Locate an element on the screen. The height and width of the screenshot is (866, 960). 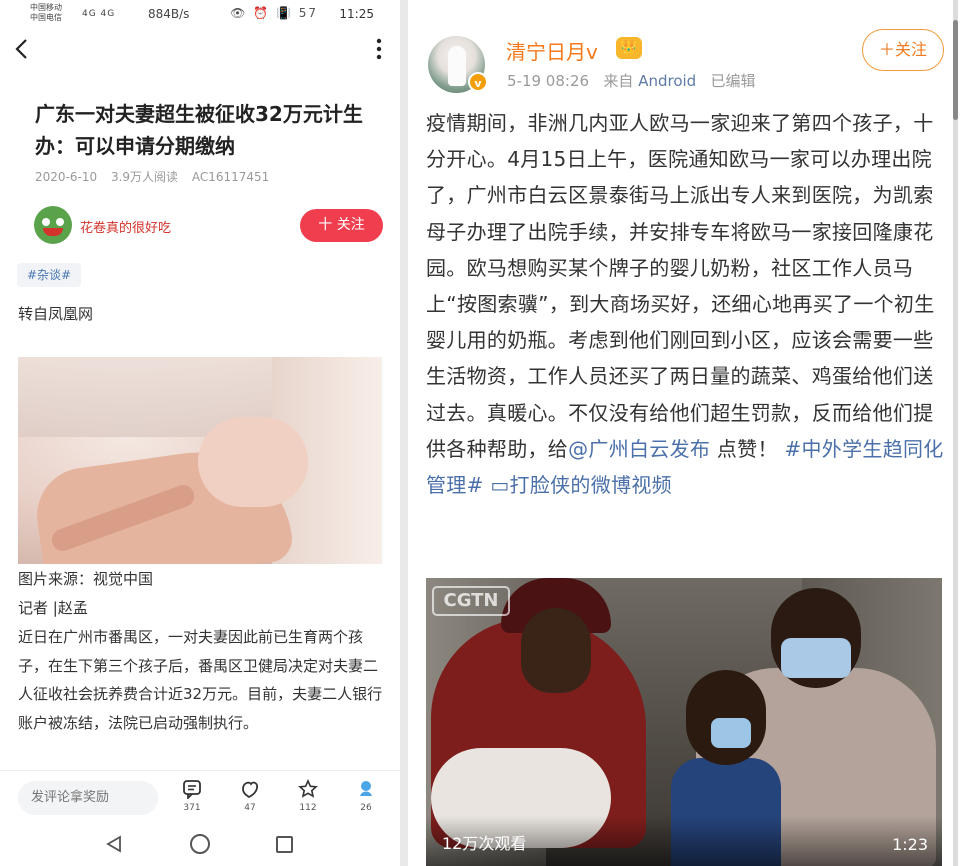
star-icon is located at coordinates (308, 790).